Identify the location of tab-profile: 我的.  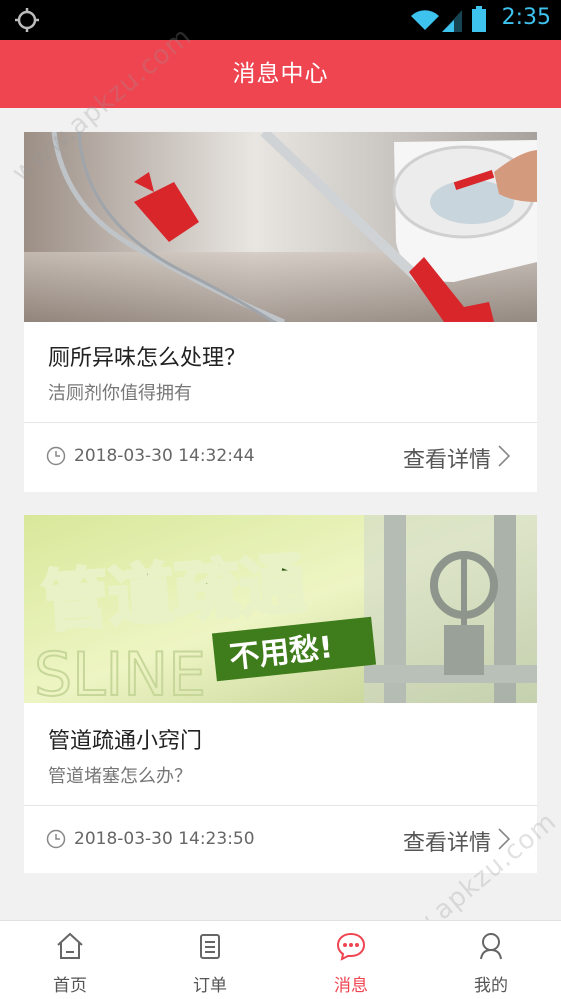
(491, 960).